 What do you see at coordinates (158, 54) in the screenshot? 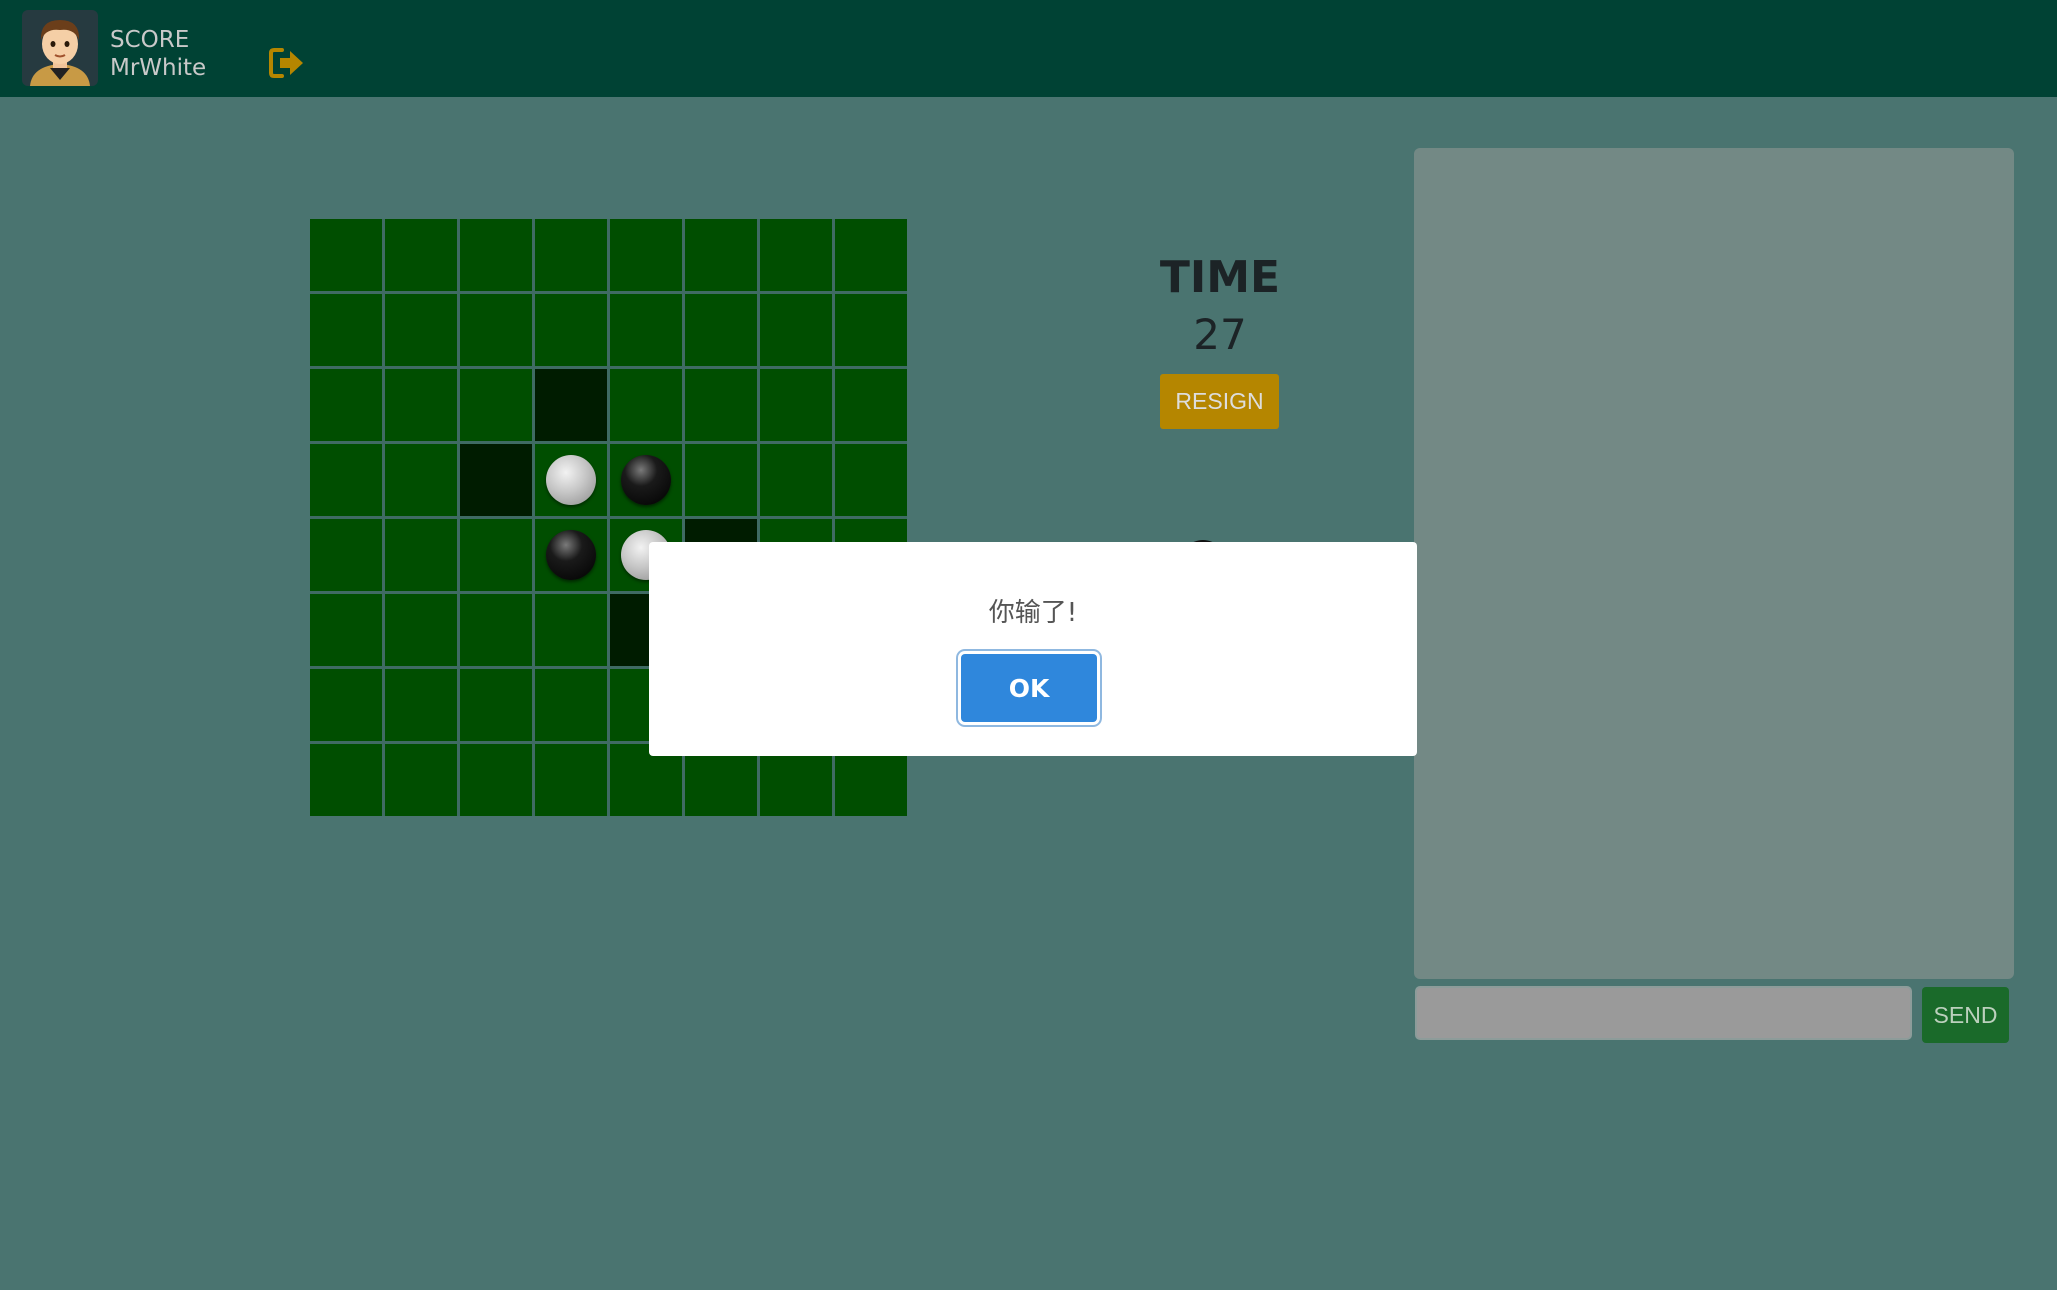
I see `user-info: SCORE MrWhite` at bounding box center [158, 54].